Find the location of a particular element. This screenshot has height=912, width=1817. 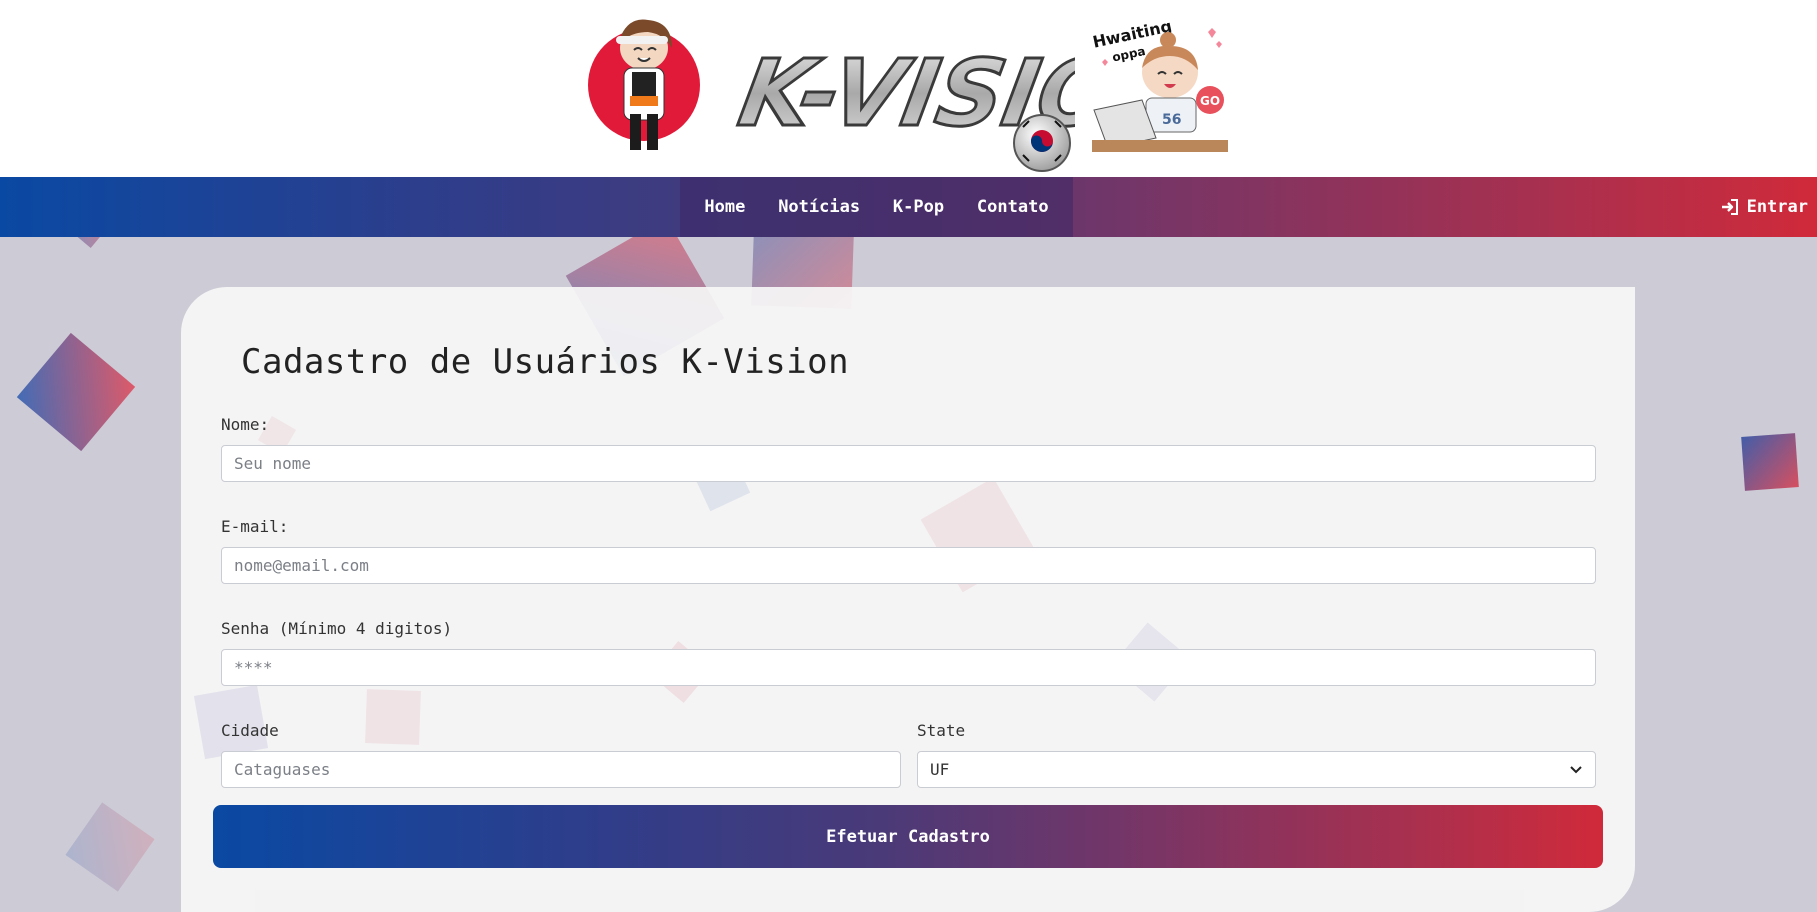

nav-link-noticias: Notícias is located at coordinates (819, 207).